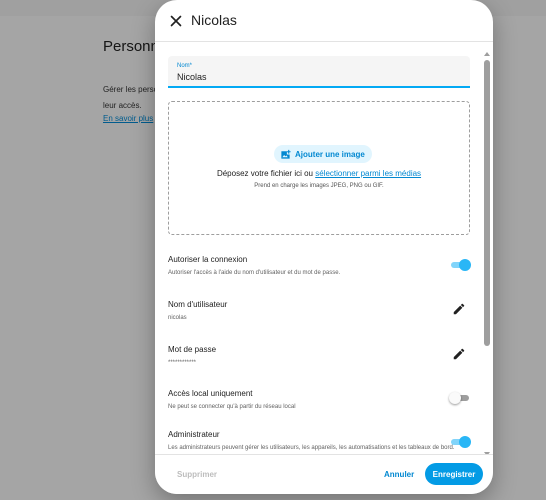 The height and width of the screenshot is (500, 546). I want to click on dialog-title: Nicolas, so click(214, 20).